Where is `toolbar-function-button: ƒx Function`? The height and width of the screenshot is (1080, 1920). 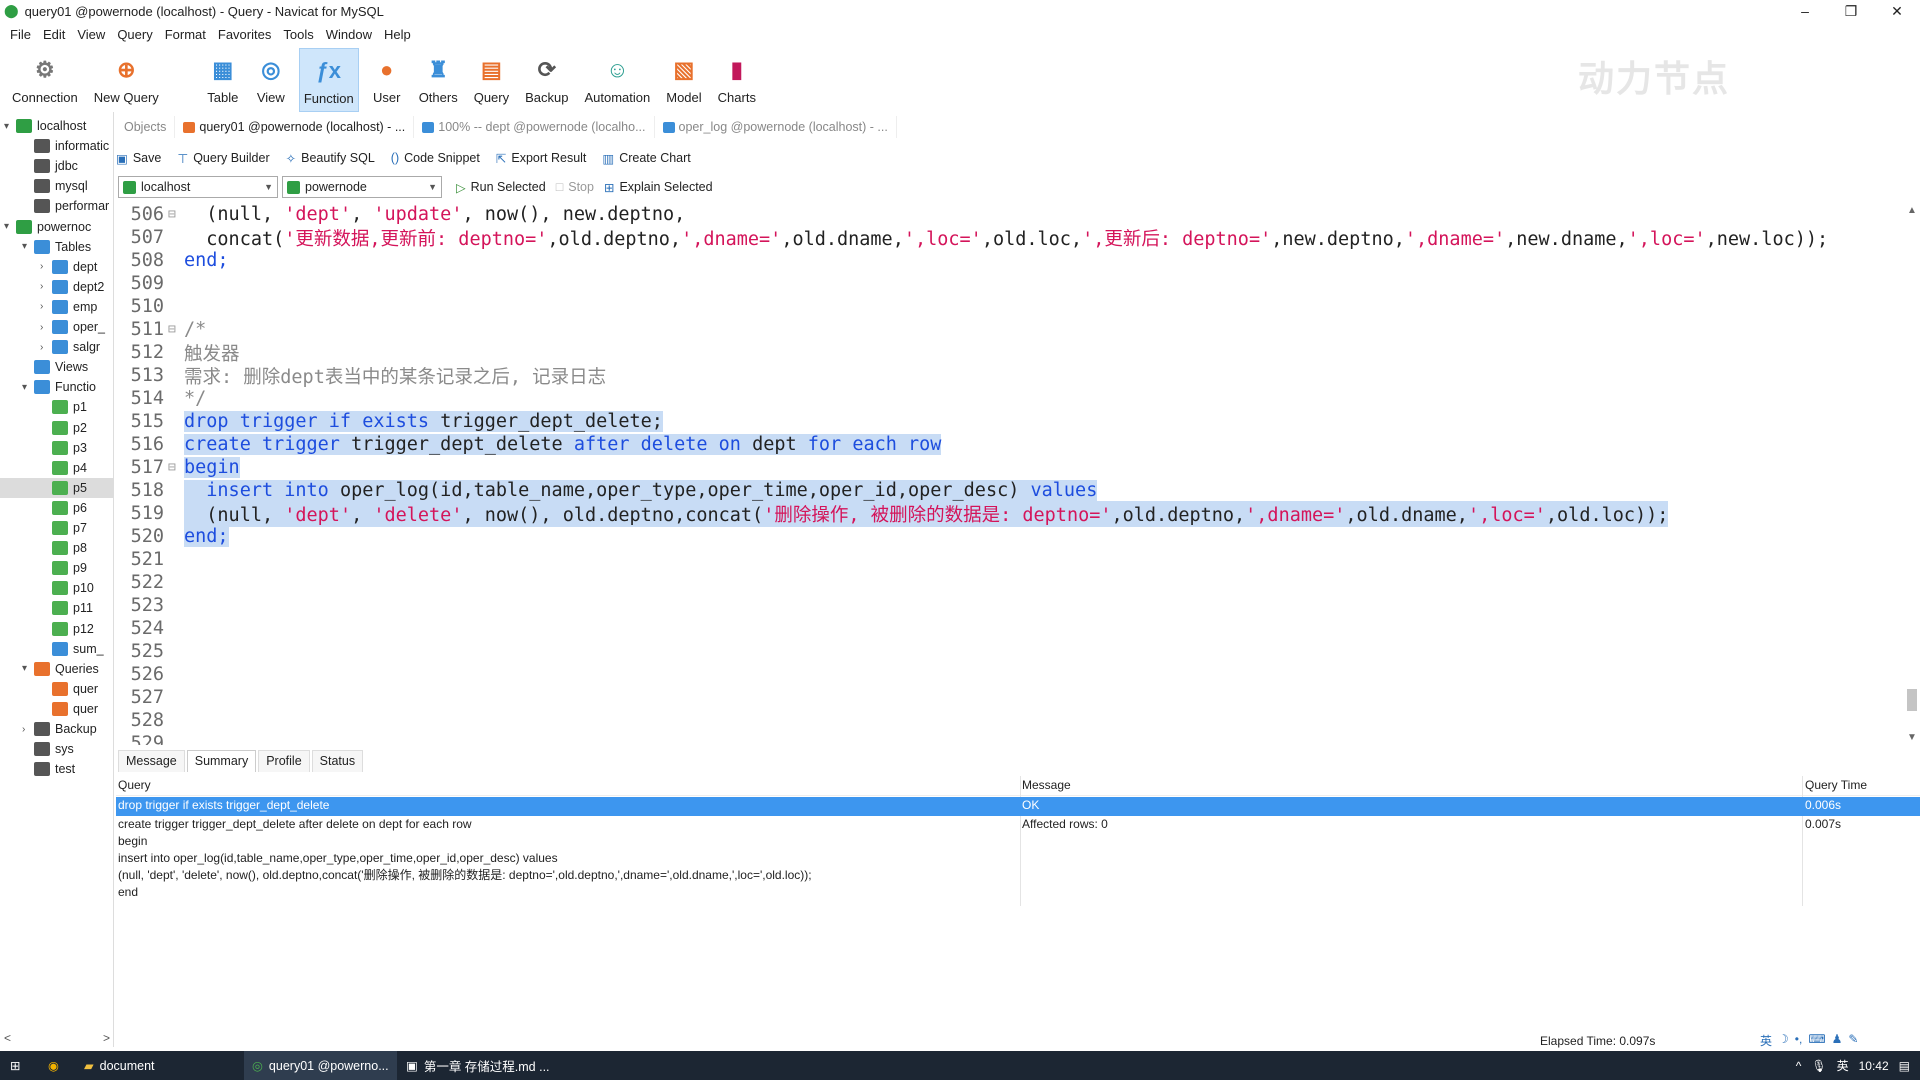
toolbar-function-button: ƒx Function is located at coordinates (328, 80).